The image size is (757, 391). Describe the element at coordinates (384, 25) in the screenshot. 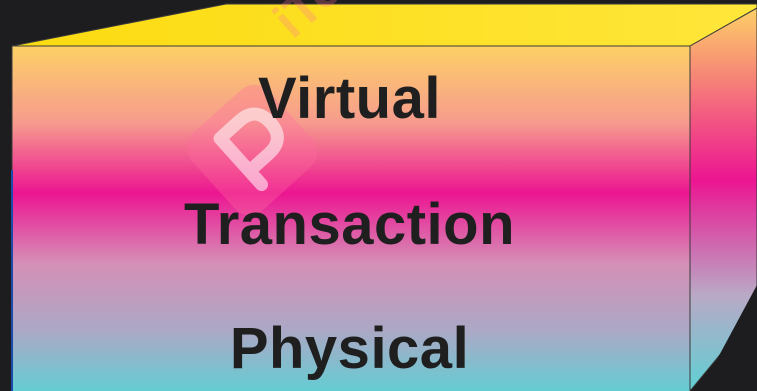

I see `box-top-face` at that location.